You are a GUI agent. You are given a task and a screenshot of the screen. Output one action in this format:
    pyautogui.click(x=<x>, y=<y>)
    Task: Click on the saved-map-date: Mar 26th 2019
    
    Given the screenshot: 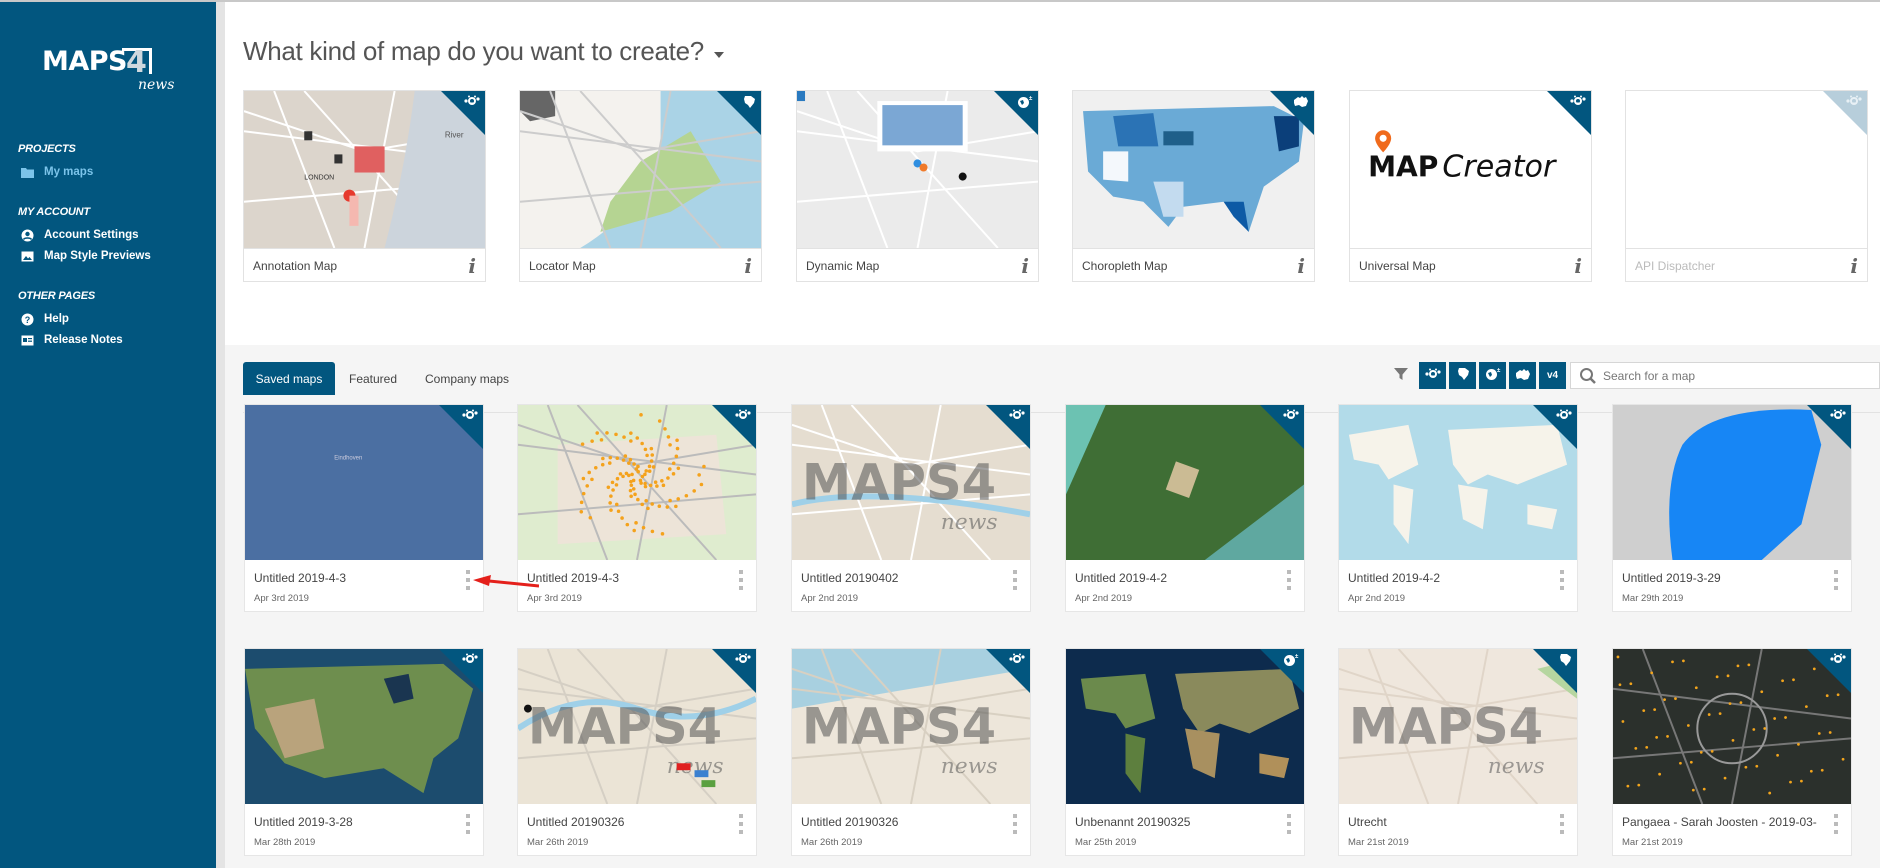 What is the action you would take?
    pyautogui.click(x=832, y=842)
    